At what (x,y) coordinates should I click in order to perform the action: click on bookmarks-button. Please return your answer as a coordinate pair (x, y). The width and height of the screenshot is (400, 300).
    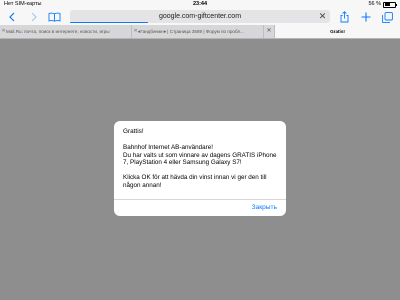
    Looking at the image, I should click on (54, 17).